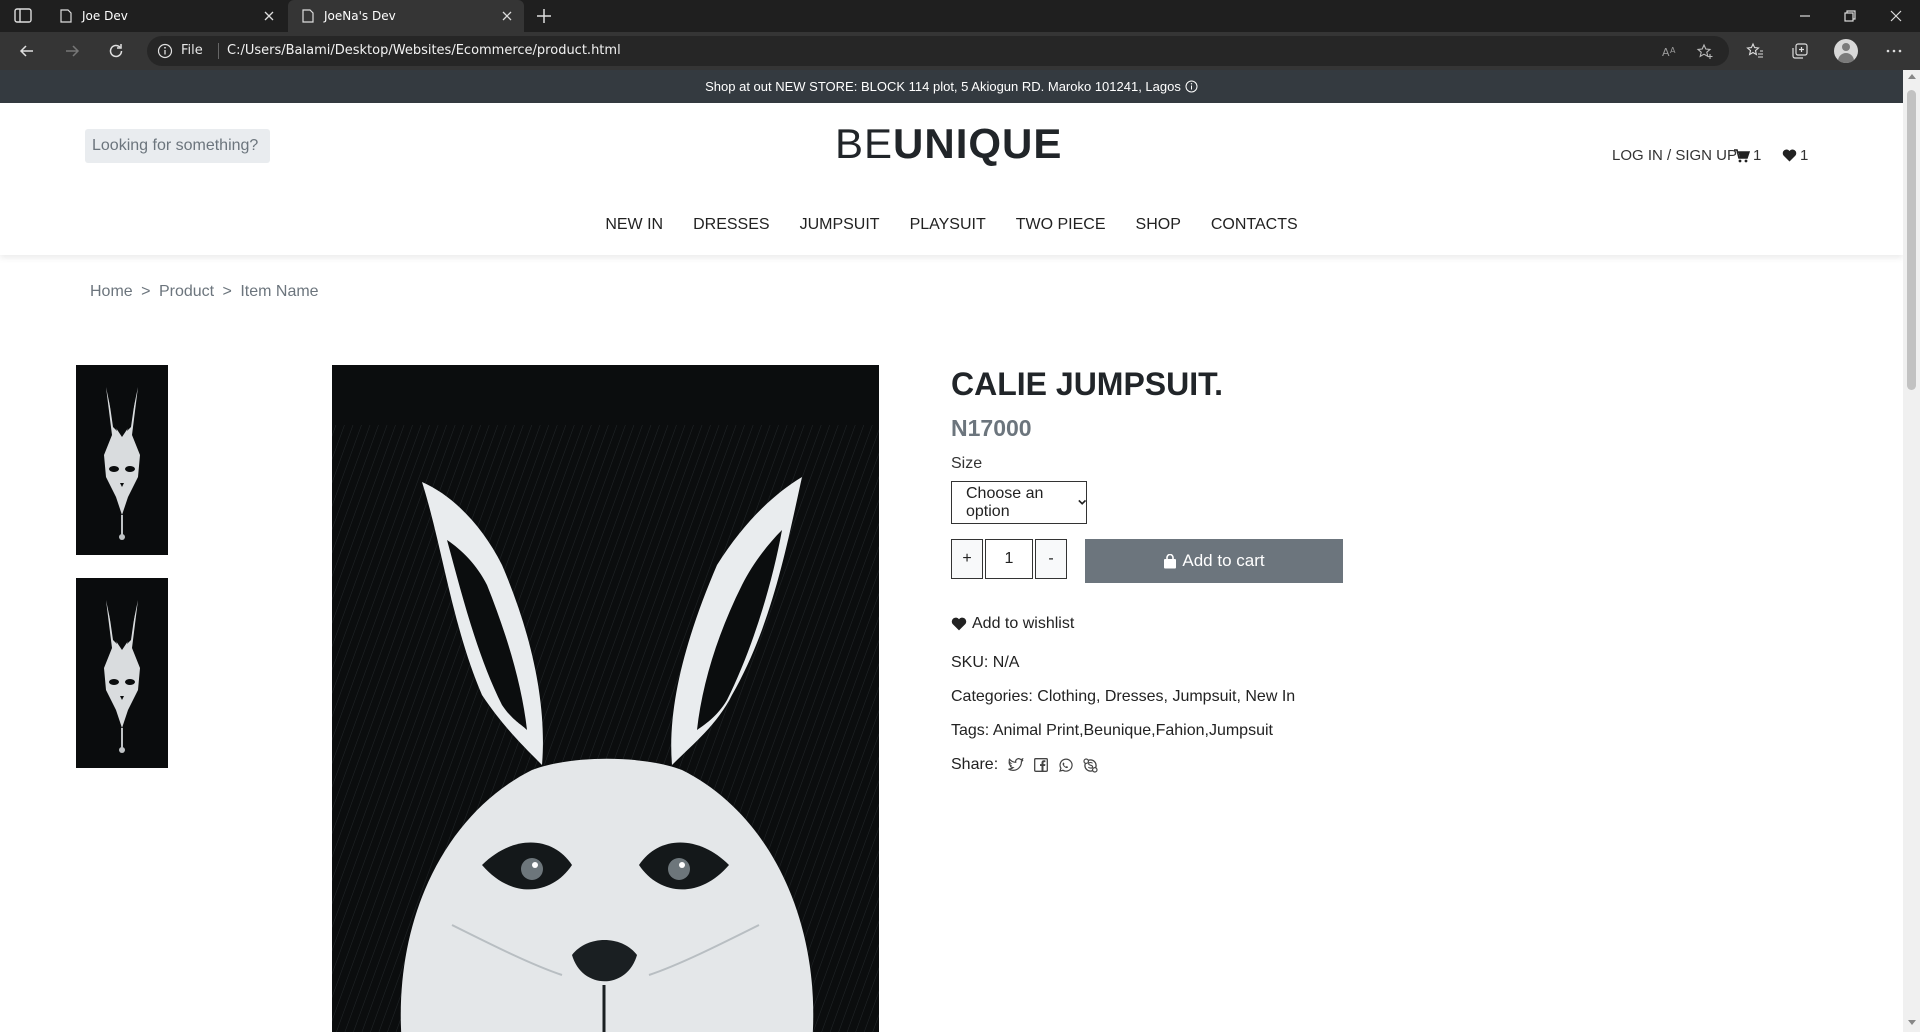  What do you see at coordinates (177, 146) in the screenshot?
I see `search-input` at bounding box center [177, 146].